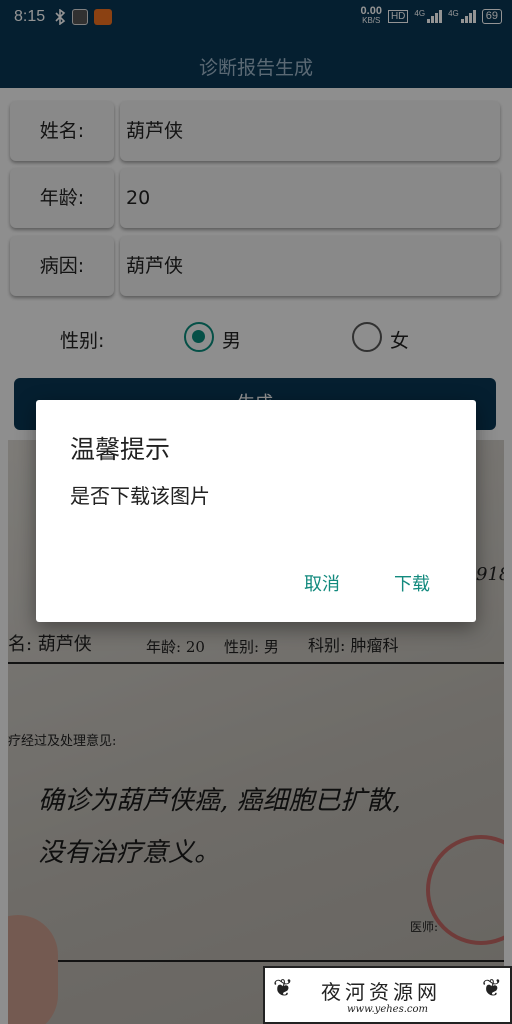 The width and height of the screenshot is (512, 1024). I want to click on watermark-text: 夜河资源网, so click(381, 992).